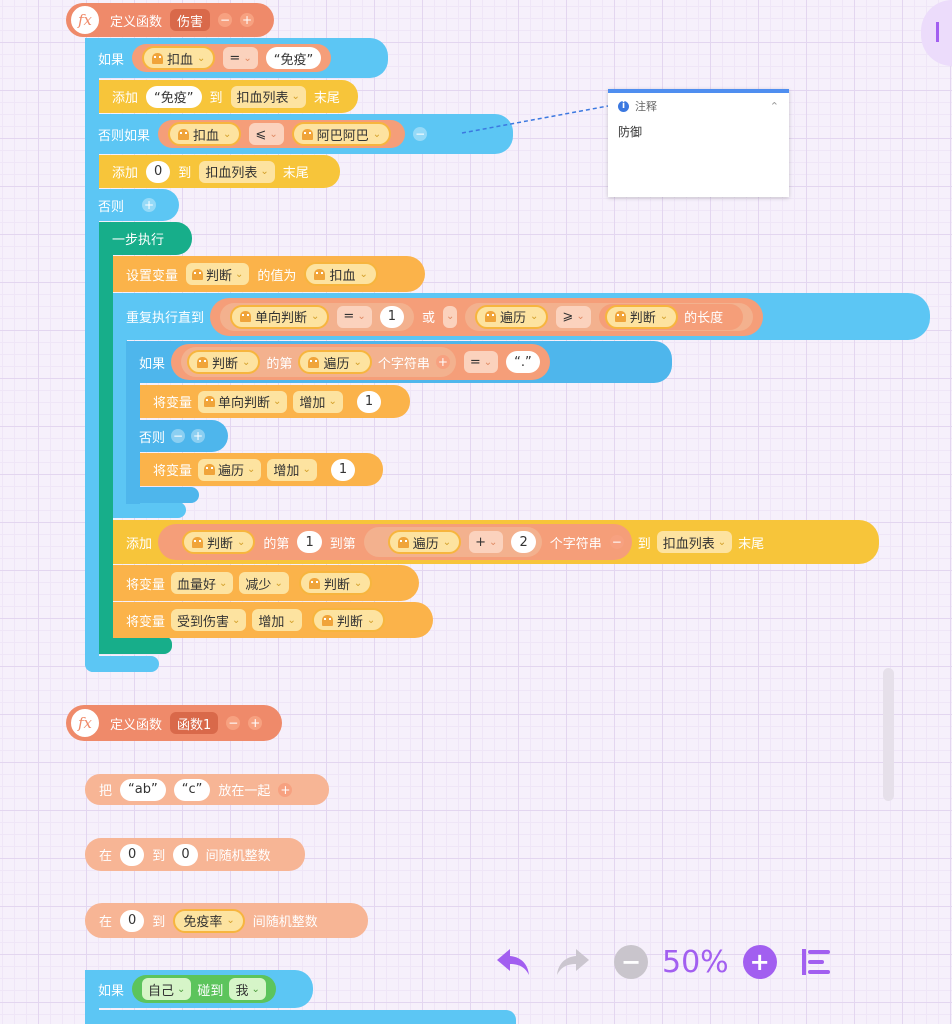 This screenshot has height=1024, width=952. Describe the element at coordinates (204, 989) in the screenshot. I see `touch-block: 自己 ⌄ 碰到 我 ⌄` at that location.